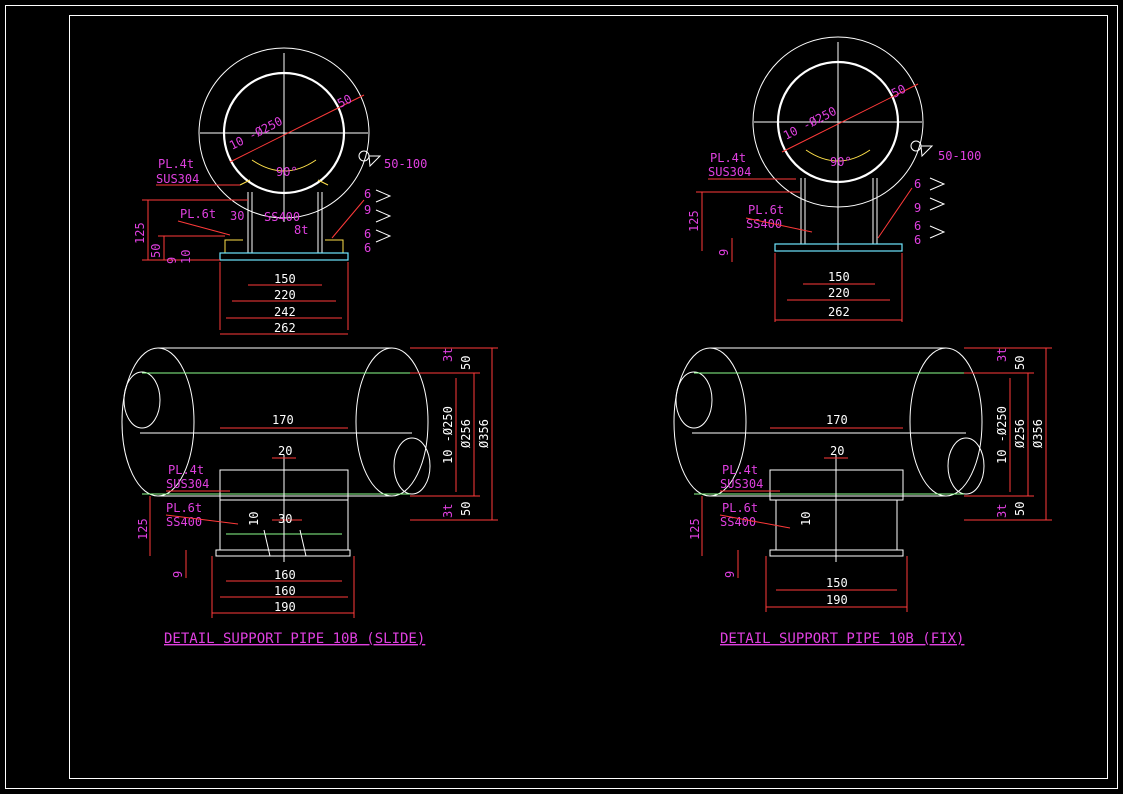 The image size is (1123, 794). What do you see at coordinates (294, 639) in the screenshot?
I see `slide-title: DETAIL SUPPORT PIPE 10B (SLIDE)` at bounding box center [294, 639].